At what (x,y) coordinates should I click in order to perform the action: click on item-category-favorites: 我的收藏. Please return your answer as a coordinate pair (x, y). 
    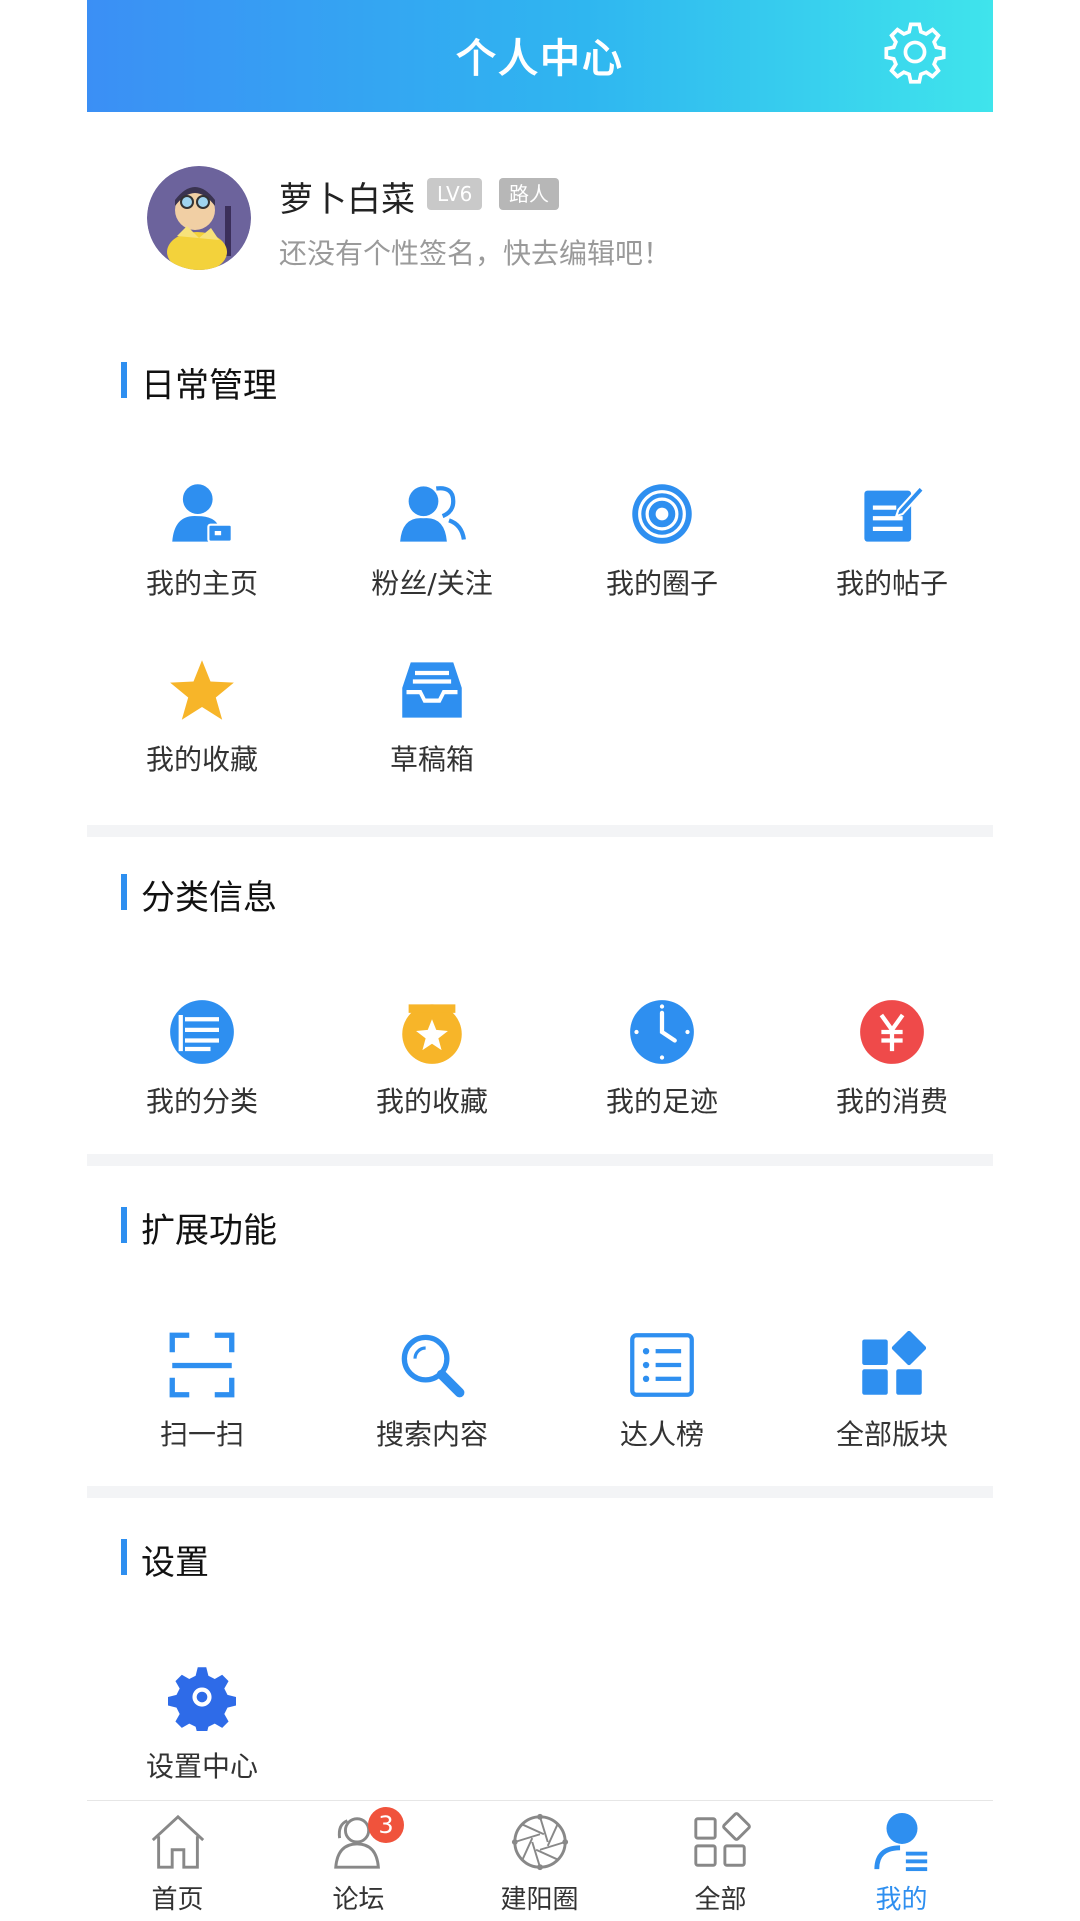
    Looking at the image, I should click on (432, 1059).